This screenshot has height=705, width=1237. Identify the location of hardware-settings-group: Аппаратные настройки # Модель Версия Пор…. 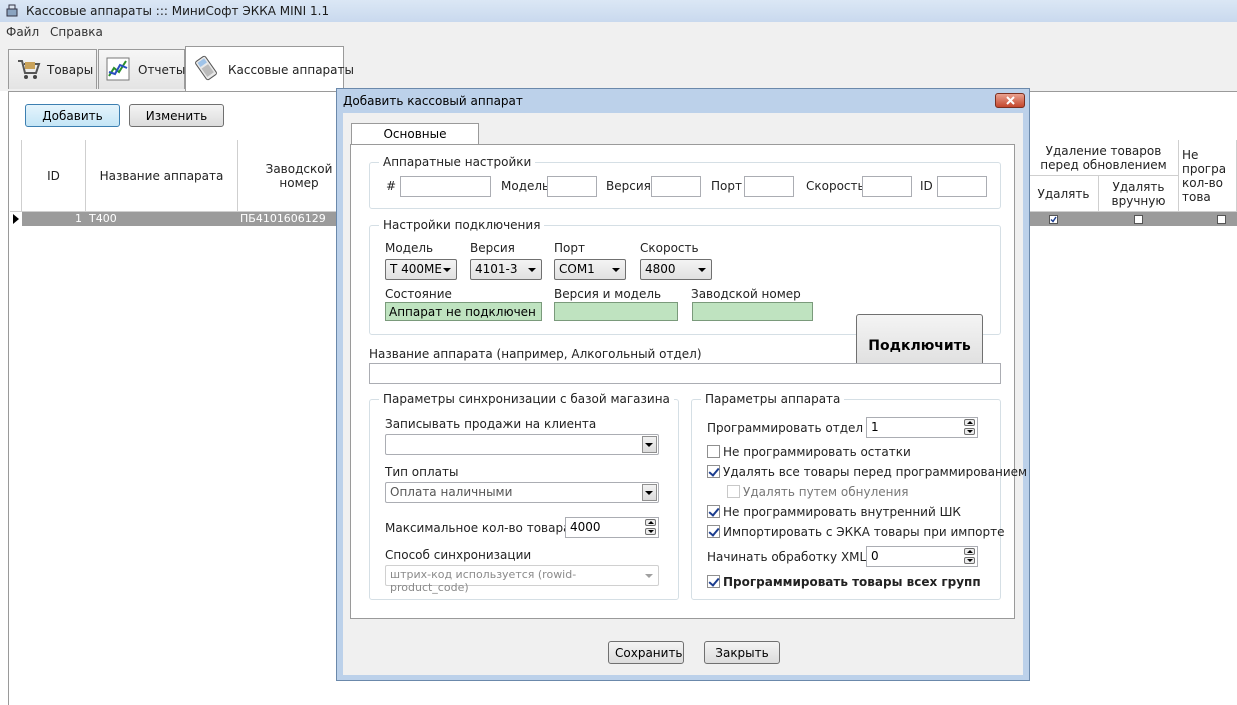
(685, 182).